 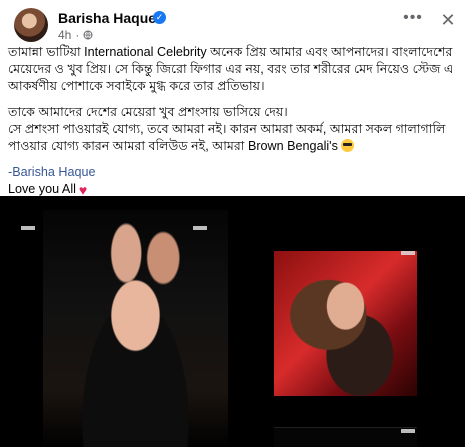 What do you see at coordinates (345, 437) in the screenshot?
I see `third-photo-strip` at bounding box center [345, 437].